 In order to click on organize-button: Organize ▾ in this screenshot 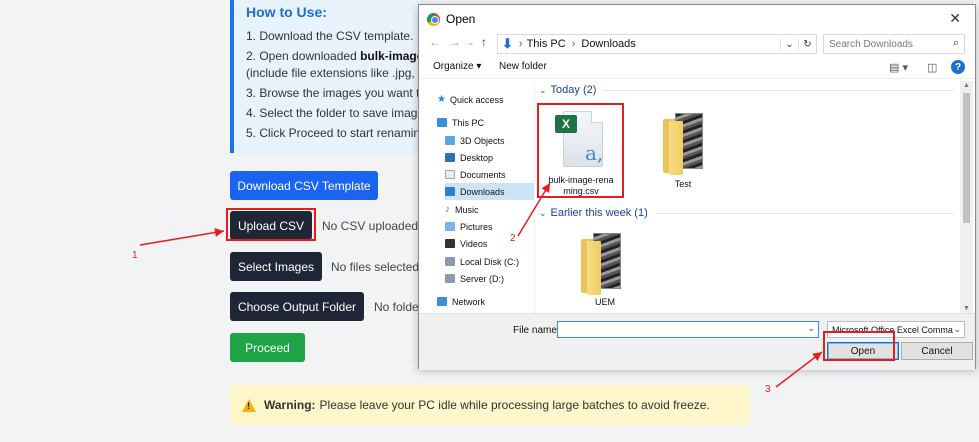, I will do `click(457, 66)`.